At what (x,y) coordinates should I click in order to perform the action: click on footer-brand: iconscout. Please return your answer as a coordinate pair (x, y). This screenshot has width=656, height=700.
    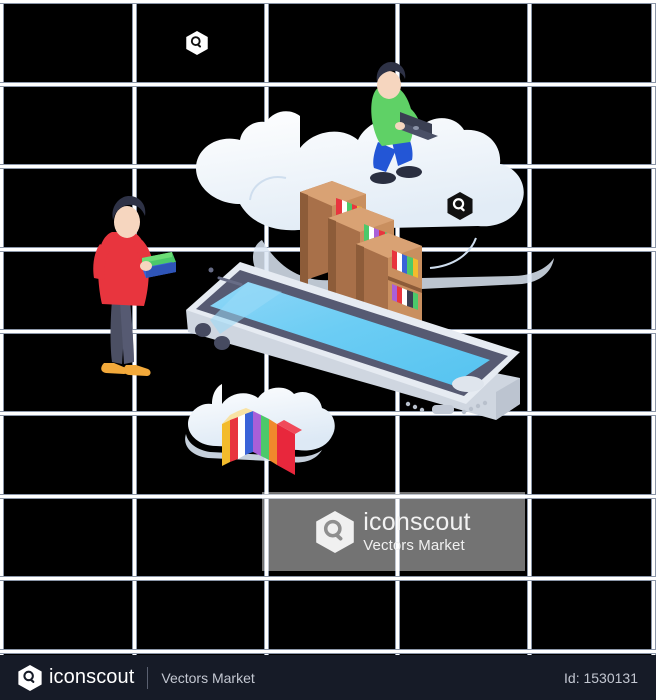
    Looking at the image, I should click on (91, 677).